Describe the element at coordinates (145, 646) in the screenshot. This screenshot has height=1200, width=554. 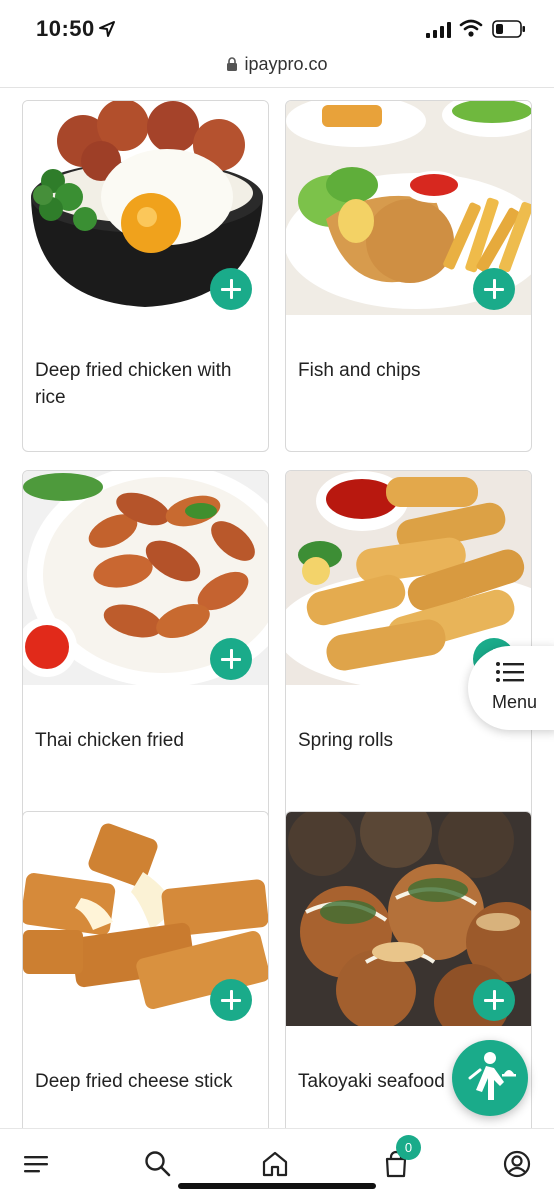
I see `menu-item-card: Thai chicken fried` at that location.